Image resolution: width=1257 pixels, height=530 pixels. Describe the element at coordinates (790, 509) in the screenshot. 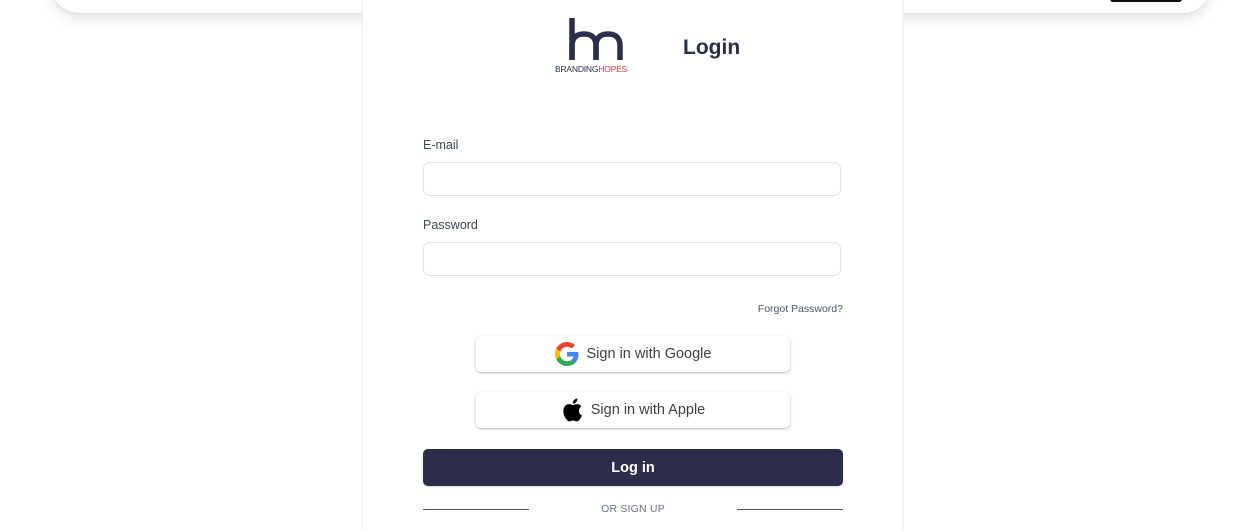

I see `divider-line-right` at that location.